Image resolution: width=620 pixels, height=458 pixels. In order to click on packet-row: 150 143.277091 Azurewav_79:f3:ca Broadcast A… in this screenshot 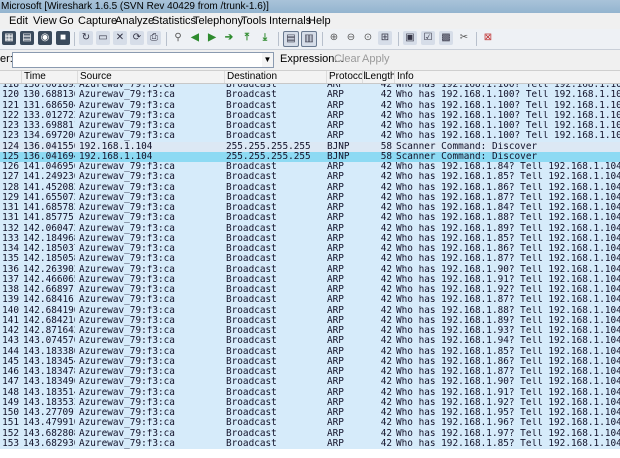, I will do `click(310, 413)`.